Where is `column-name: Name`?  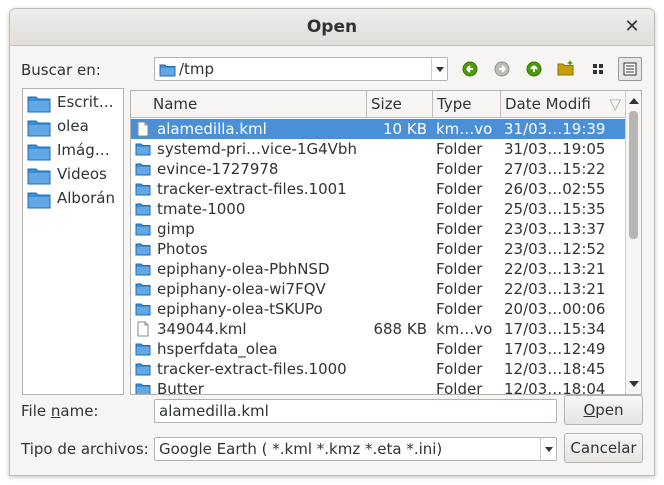 column-name: Name is located at coordinates (249, 104).